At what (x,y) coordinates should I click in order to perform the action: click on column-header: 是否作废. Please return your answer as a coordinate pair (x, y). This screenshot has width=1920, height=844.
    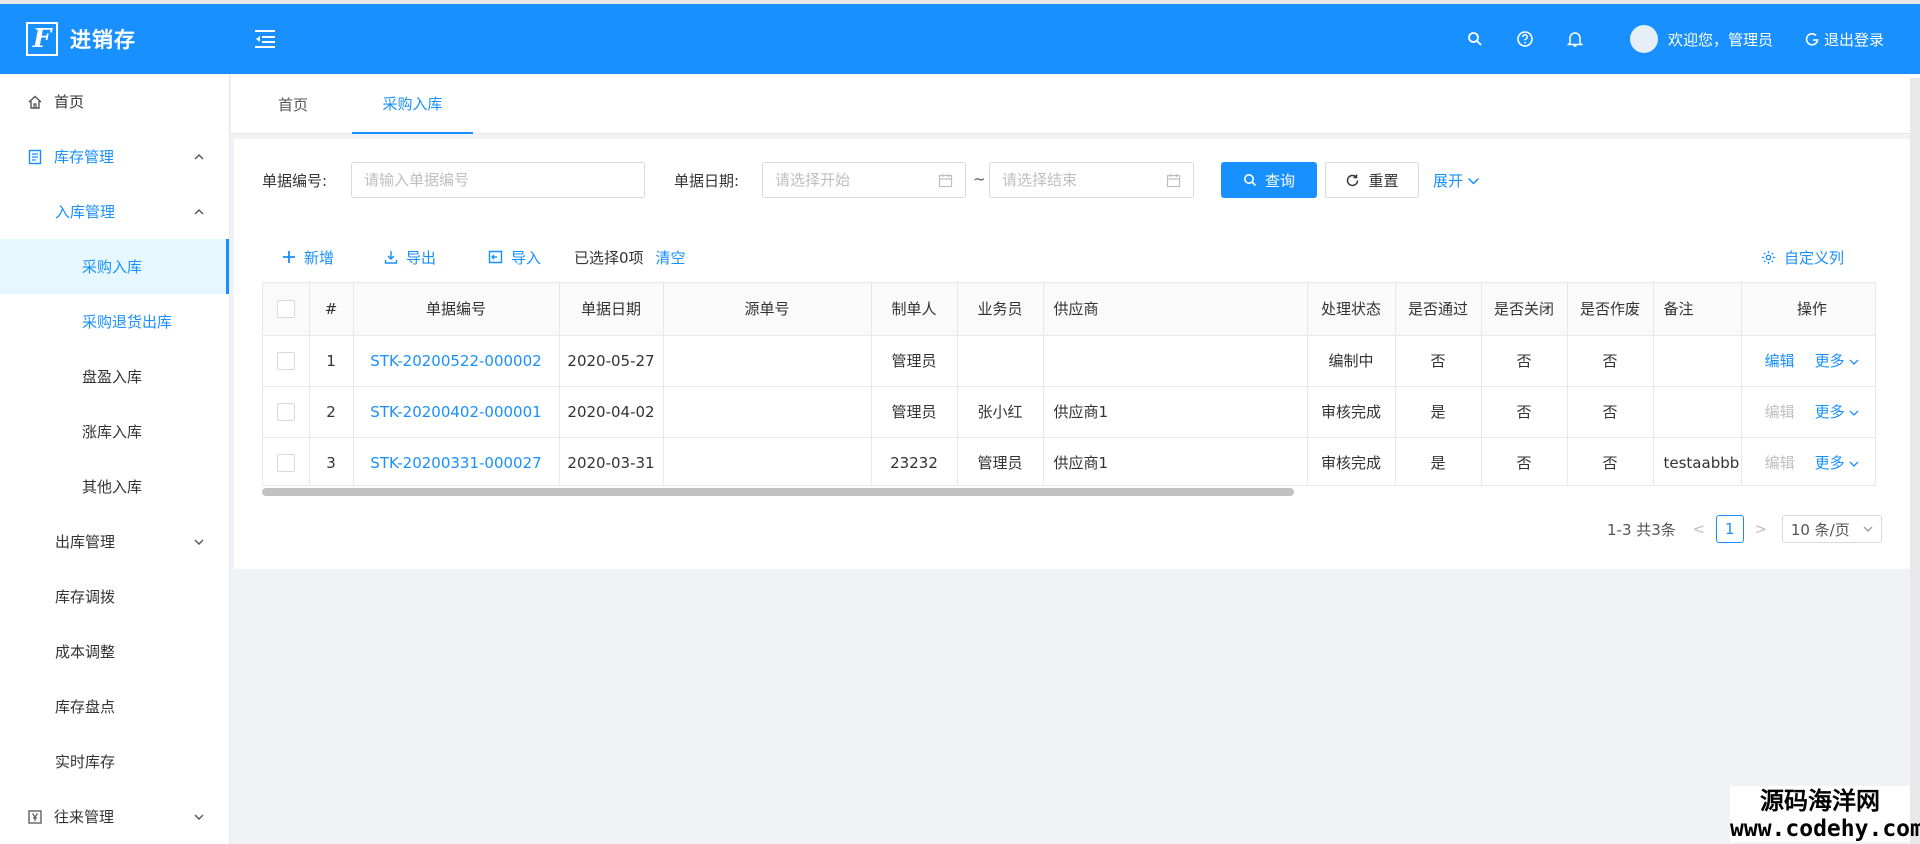
    Looking at the image, I should click on (1610, 309).